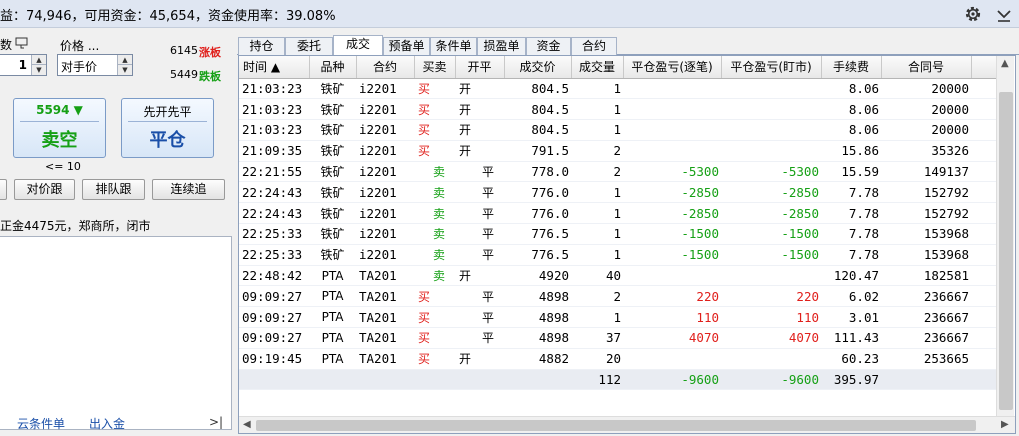 This screenshot has width=1019, height=436. Describe the element at coordinates (672, 192) in the screenshot. I see `cell-平仓盈亏(逐笔)-7: -2850` at that location.